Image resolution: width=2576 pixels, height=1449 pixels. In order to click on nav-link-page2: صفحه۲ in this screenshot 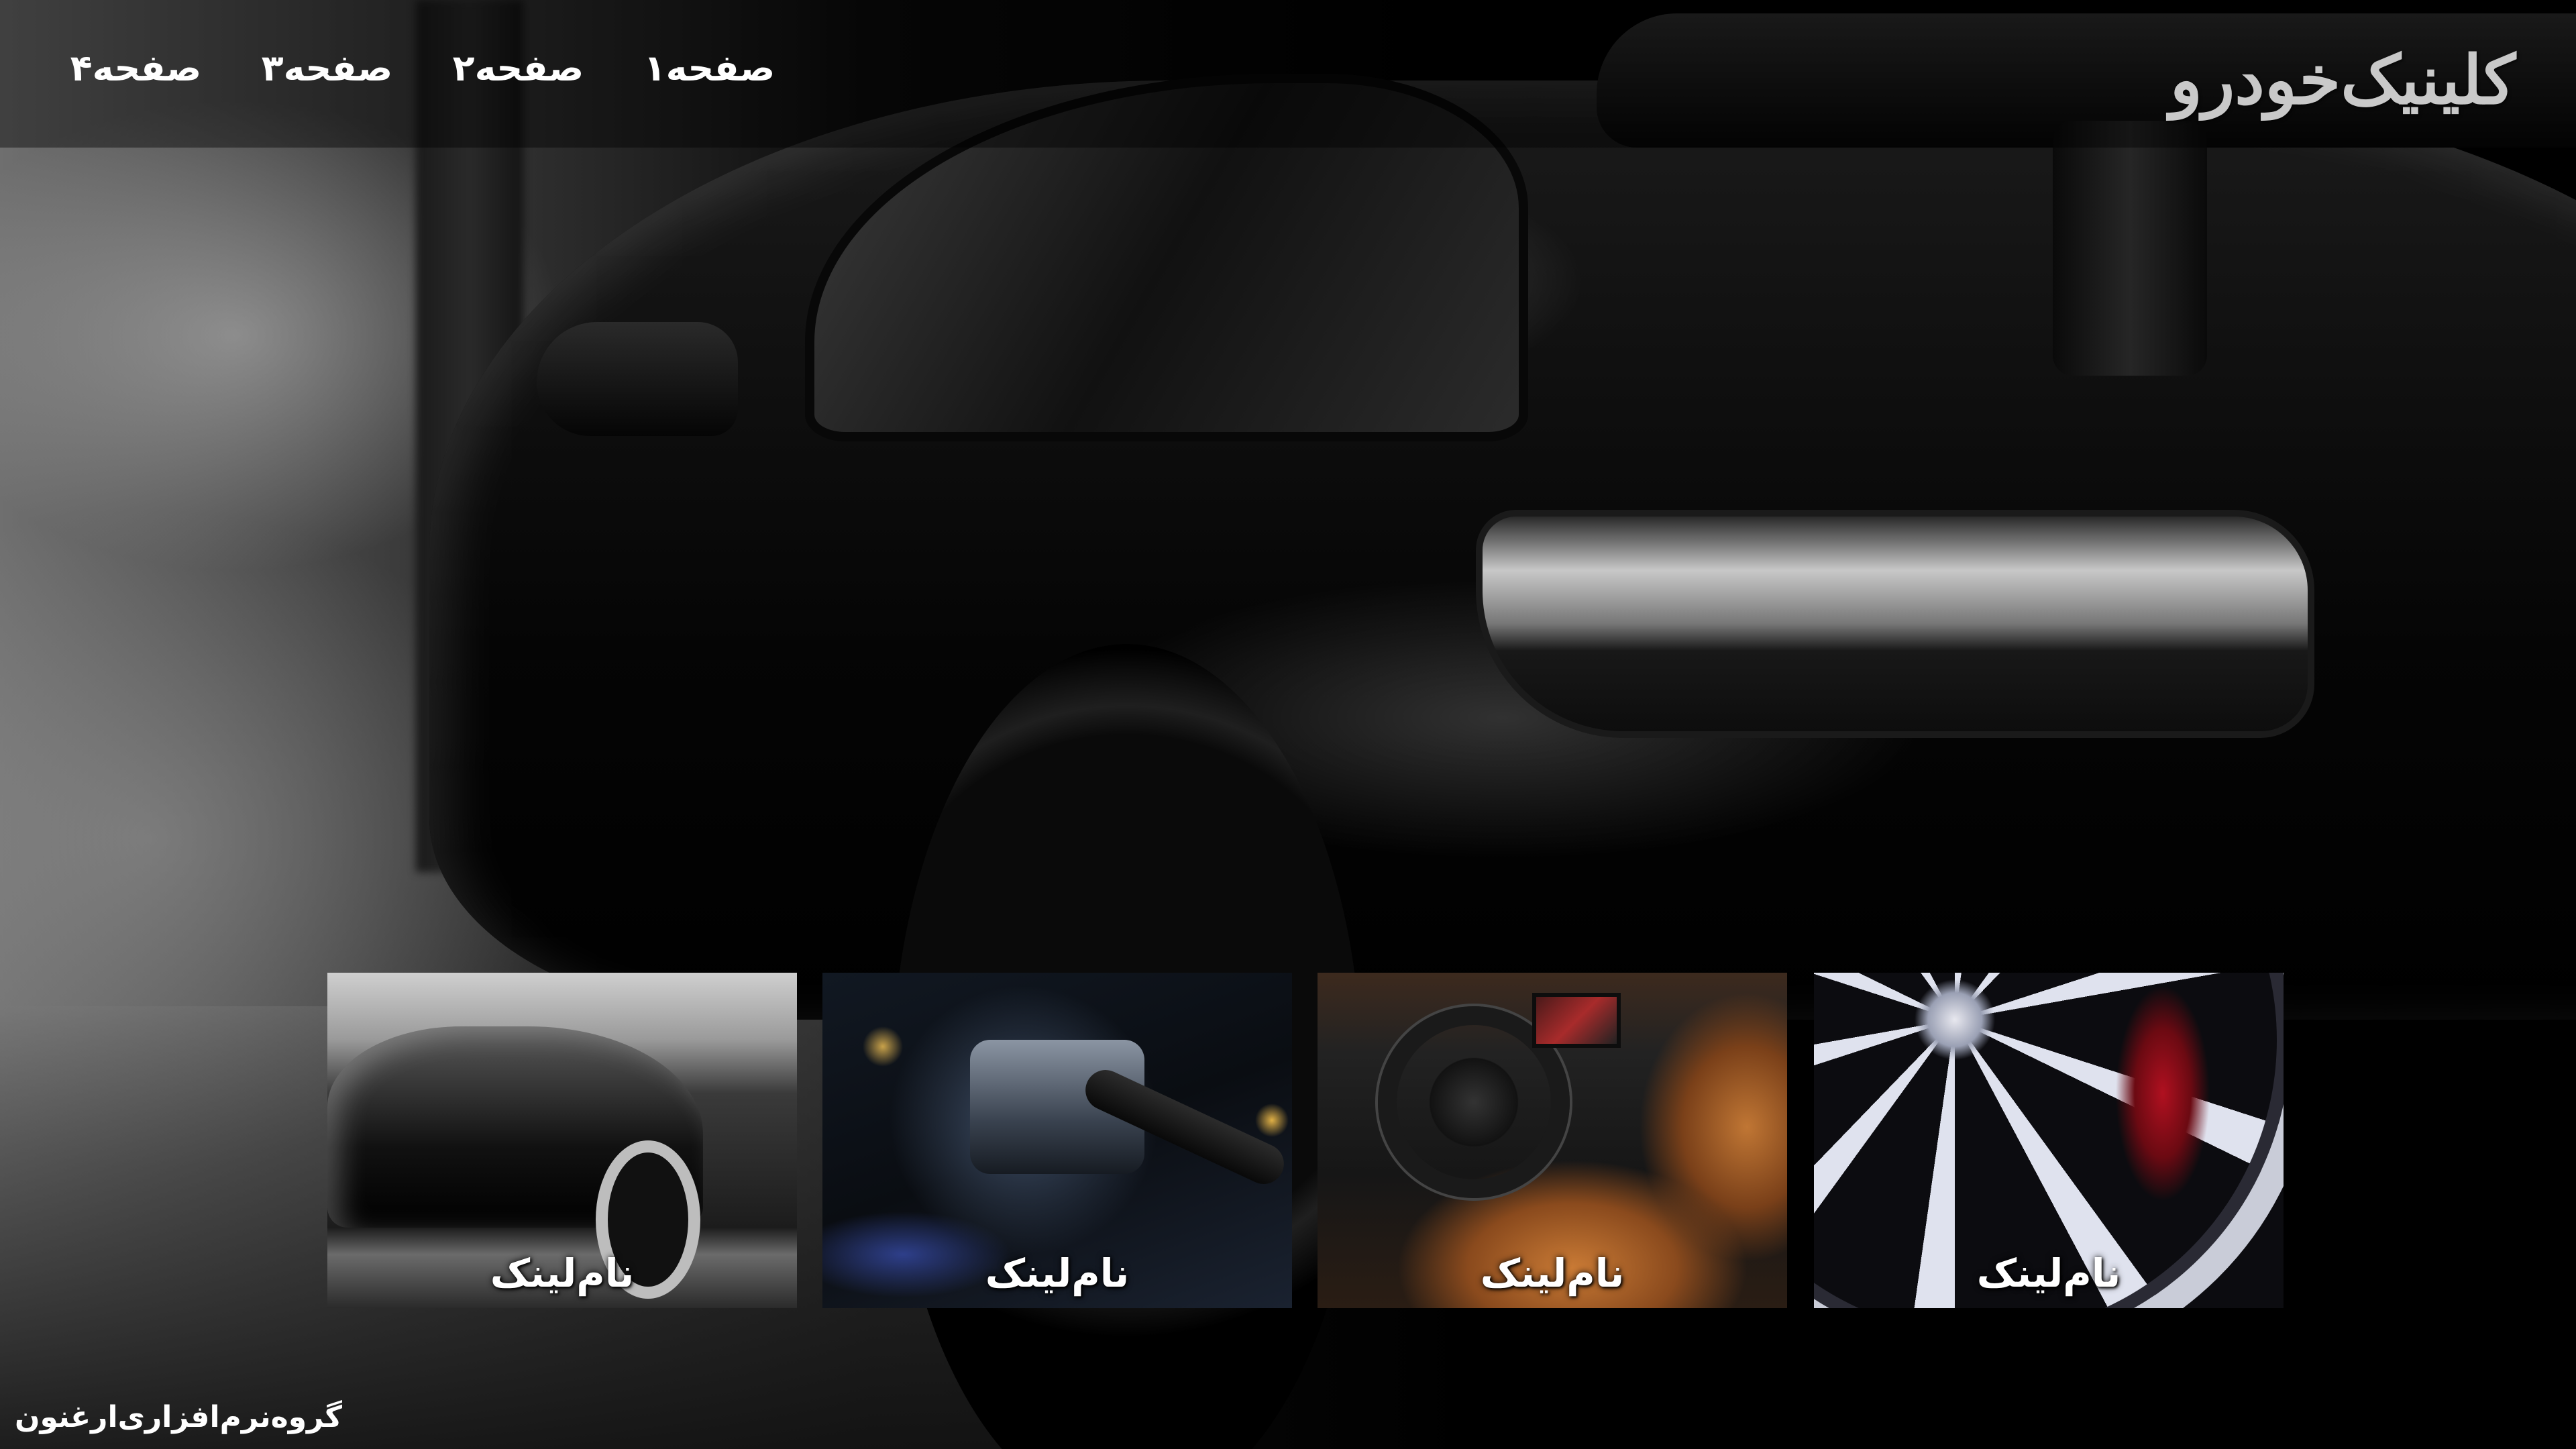, I will do `click(518, 68)`.